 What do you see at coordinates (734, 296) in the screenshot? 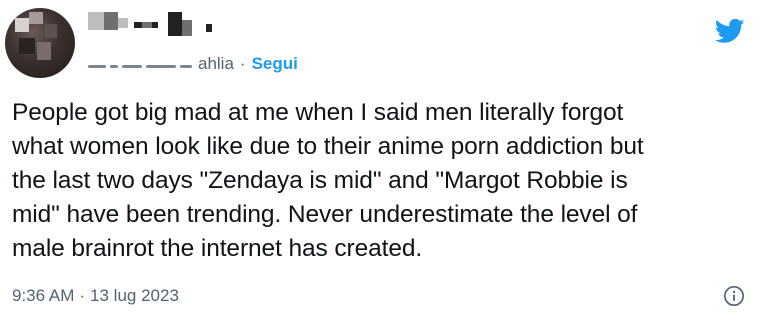
I see `info-icon` at bounding box center [734, 296].